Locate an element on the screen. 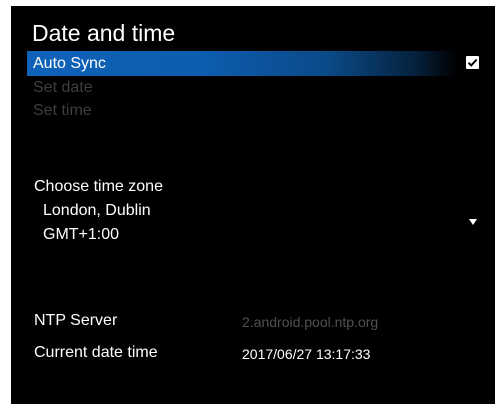  set-date-item: Set date is located at coordinates (63, 88).